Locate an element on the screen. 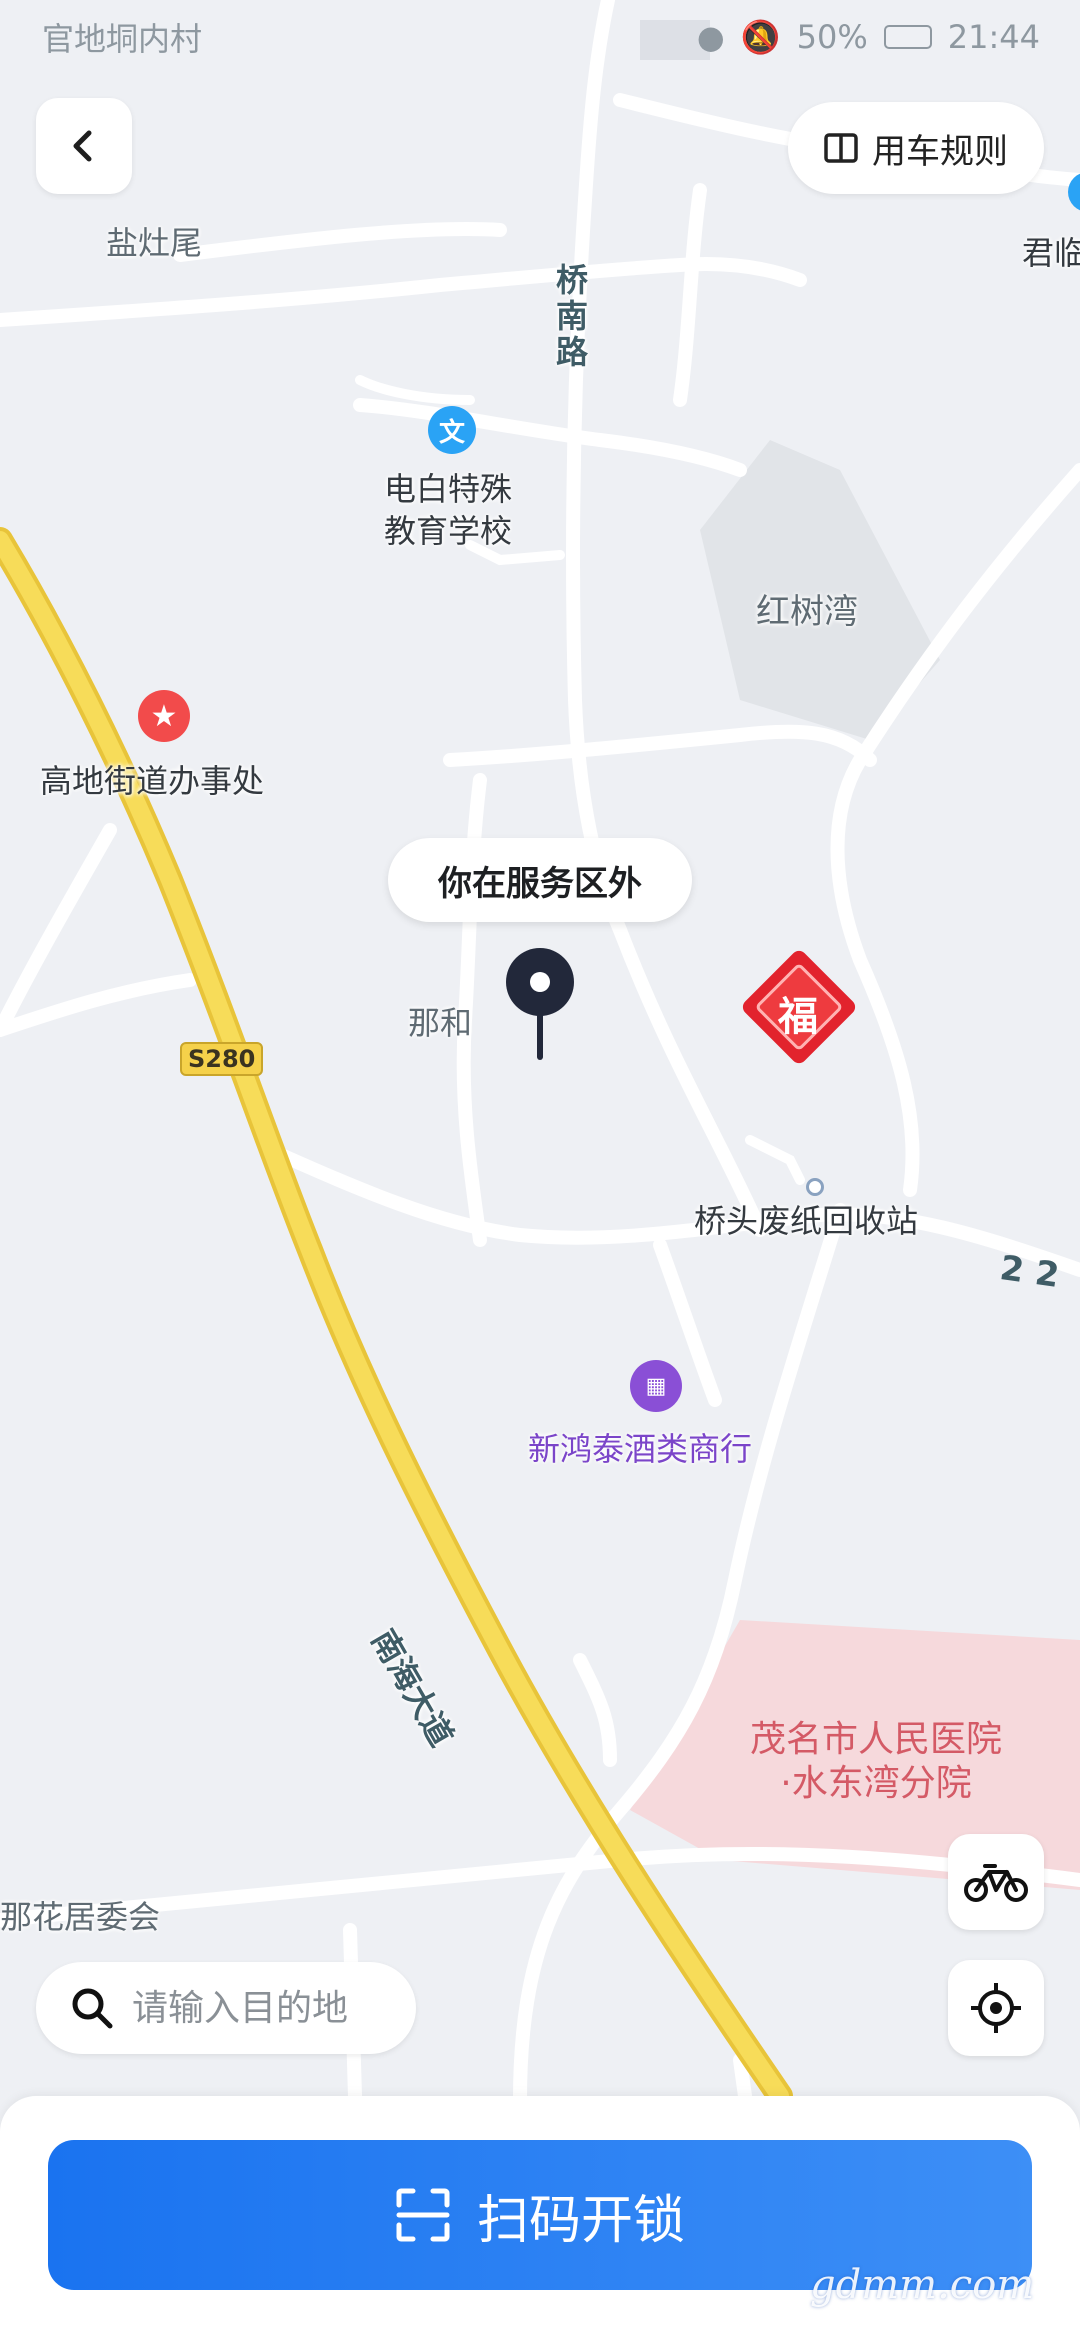 This screenshot has width=1080, height=2340. crosshair-icon is located at coordinates (996, 2008).